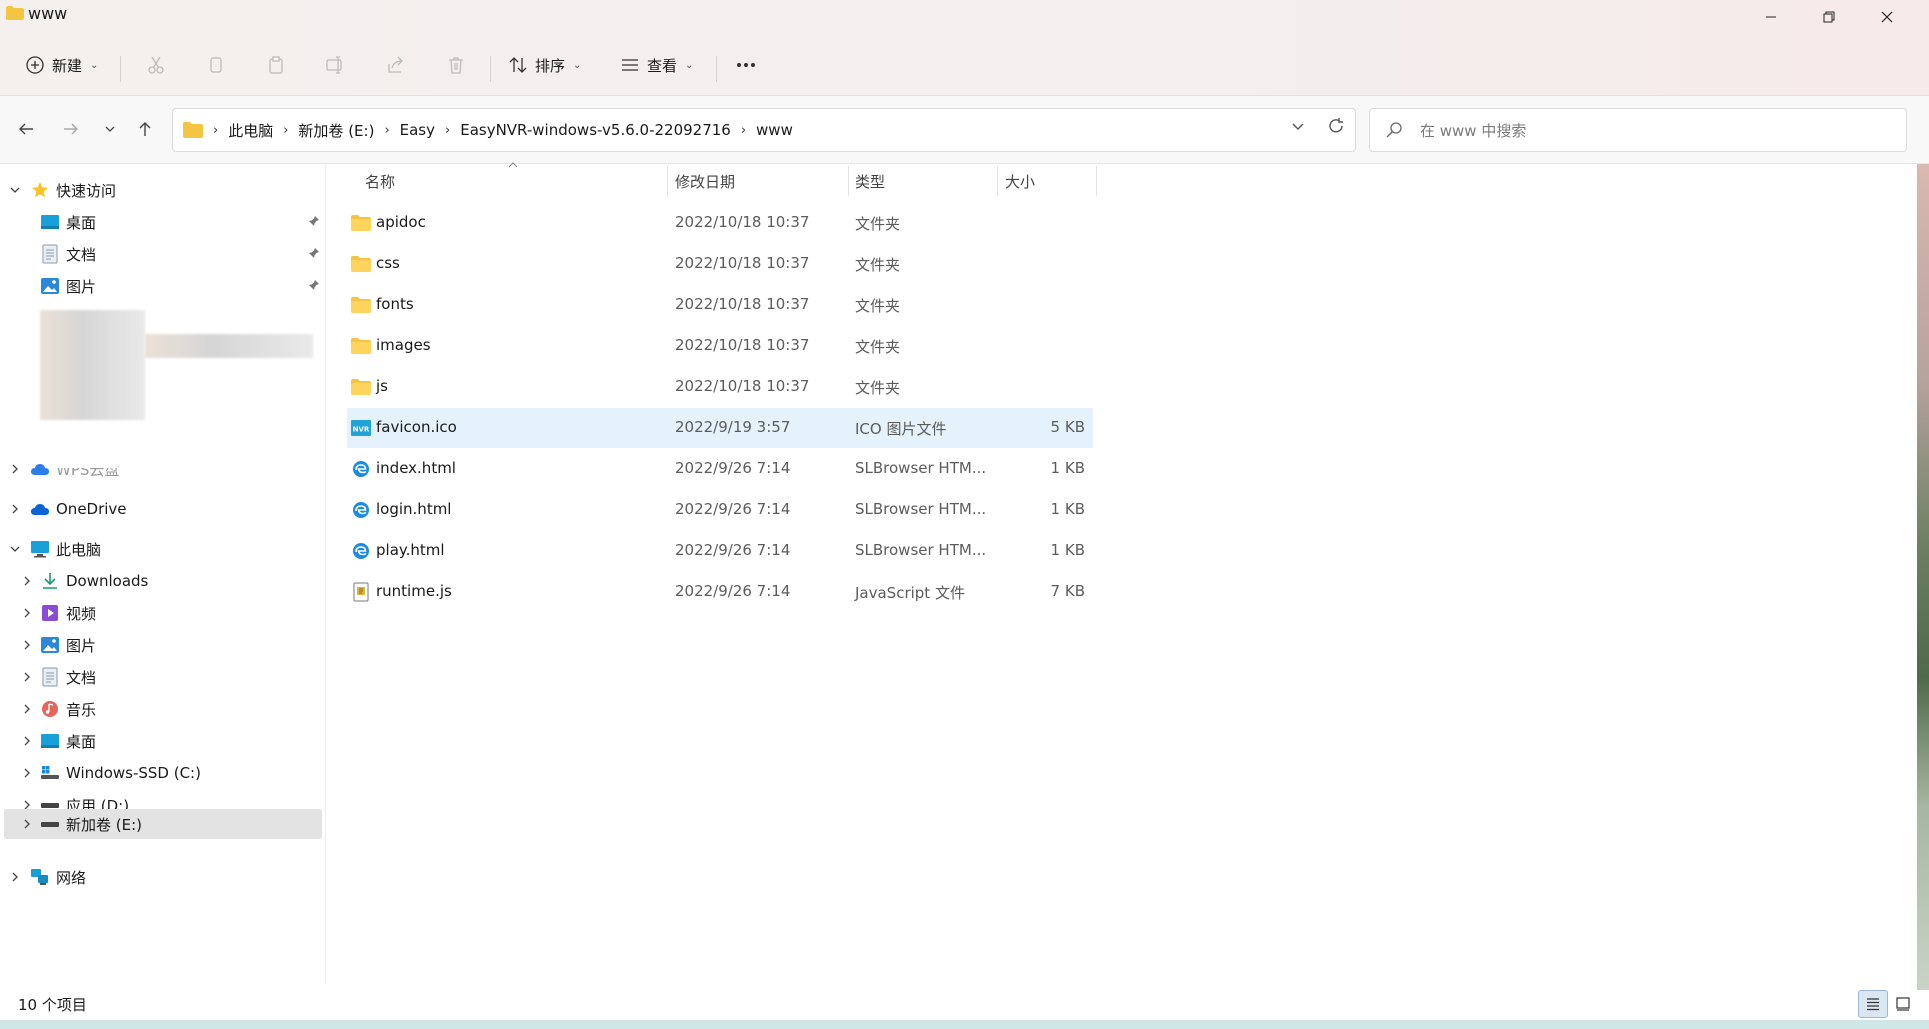  What do you see at coordinates (1638, 130) in the screenshot?
I see `search-input: 在 www 中搜索` at bounding box center [1638, 130].